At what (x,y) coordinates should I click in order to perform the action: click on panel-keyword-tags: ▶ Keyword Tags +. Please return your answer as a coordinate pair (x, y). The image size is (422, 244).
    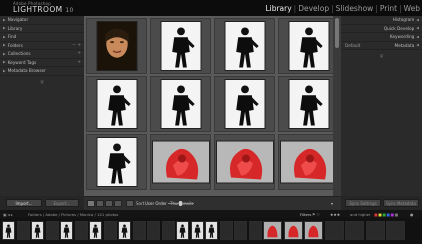
    Looking at the image, I should click on (42, 63).